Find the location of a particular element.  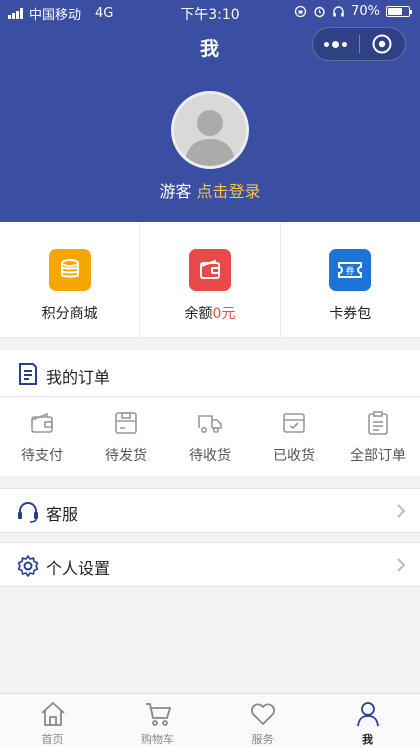

order-pending-receipt-label: 待收货 is located at coordinates (210, 456).